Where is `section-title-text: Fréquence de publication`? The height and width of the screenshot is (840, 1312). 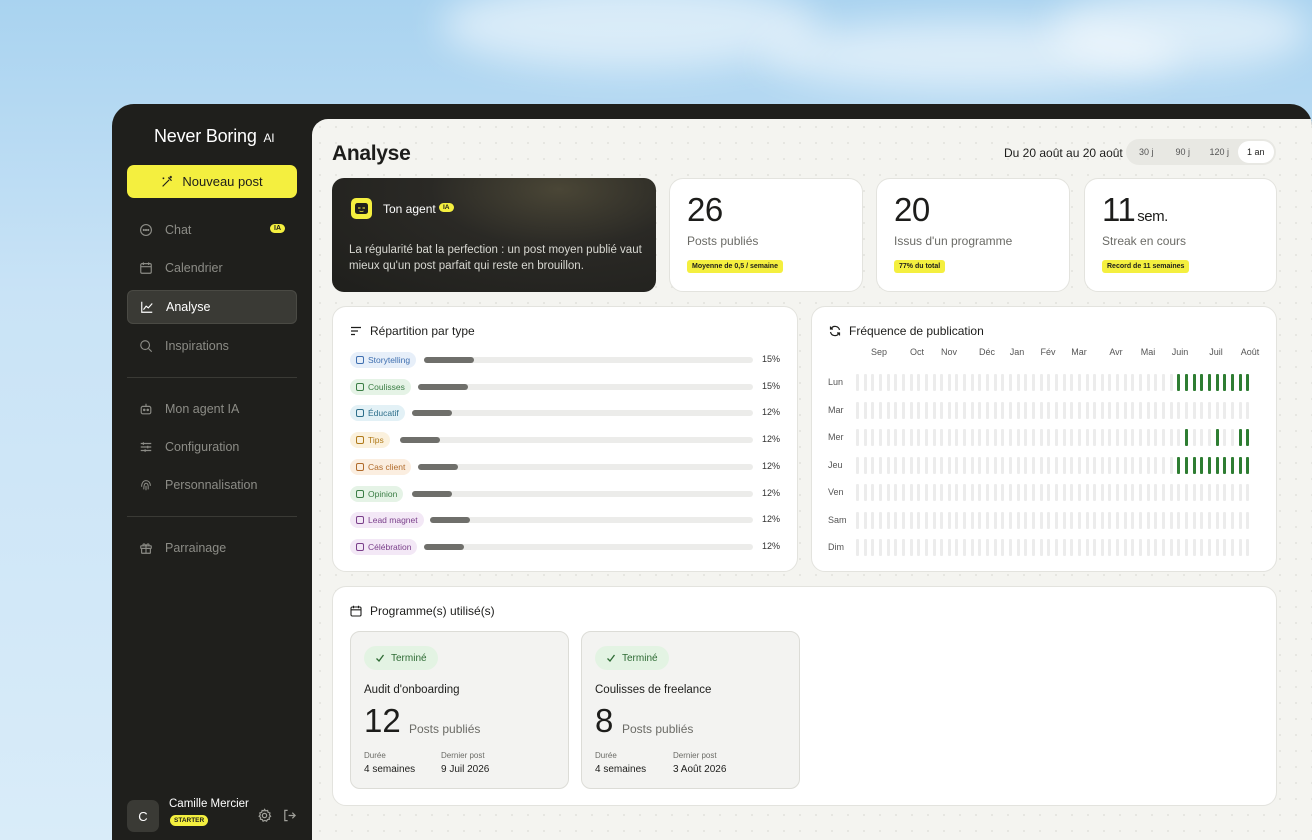
section-title-text: Fréquence de publication is located at coordinates (916, 331).